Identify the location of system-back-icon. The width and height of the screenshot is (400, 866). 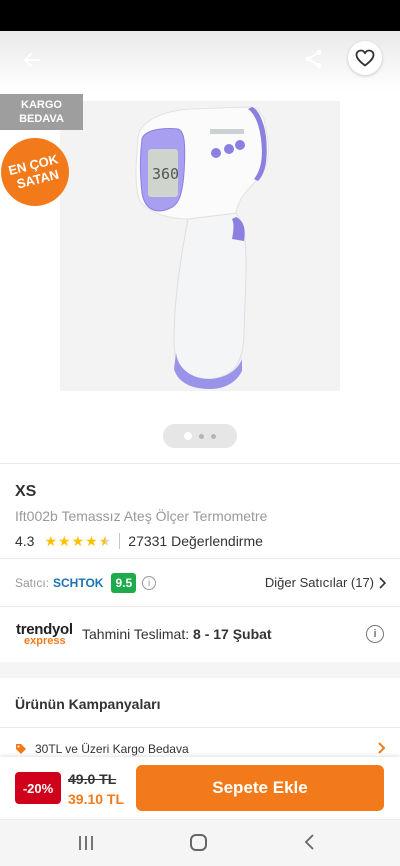
(309, 842).